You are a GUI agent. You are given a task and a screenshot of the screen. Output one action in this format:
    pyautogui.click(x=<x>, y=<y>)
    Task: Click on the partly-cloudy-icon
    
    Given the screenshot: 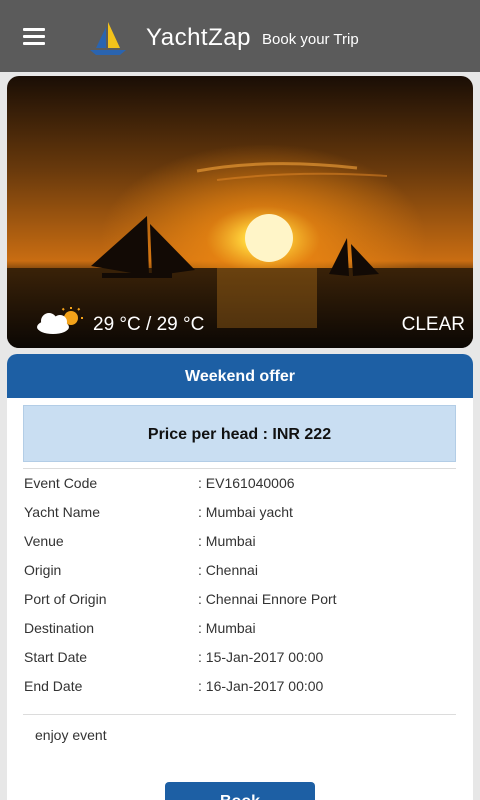 What is the action you would take?
    pyautogui.click(x=60, y=320)
    